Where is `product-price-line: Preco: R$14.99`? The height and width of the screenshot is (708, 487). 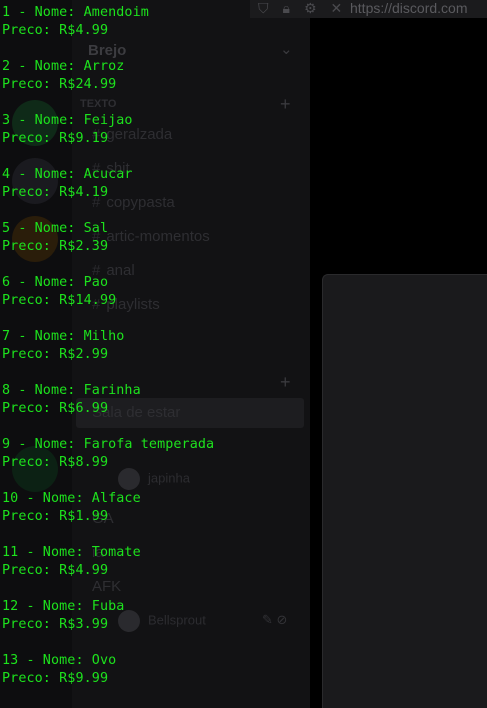
product-price-line: Preco: R$14.99 is located at coordinates (59, 300).